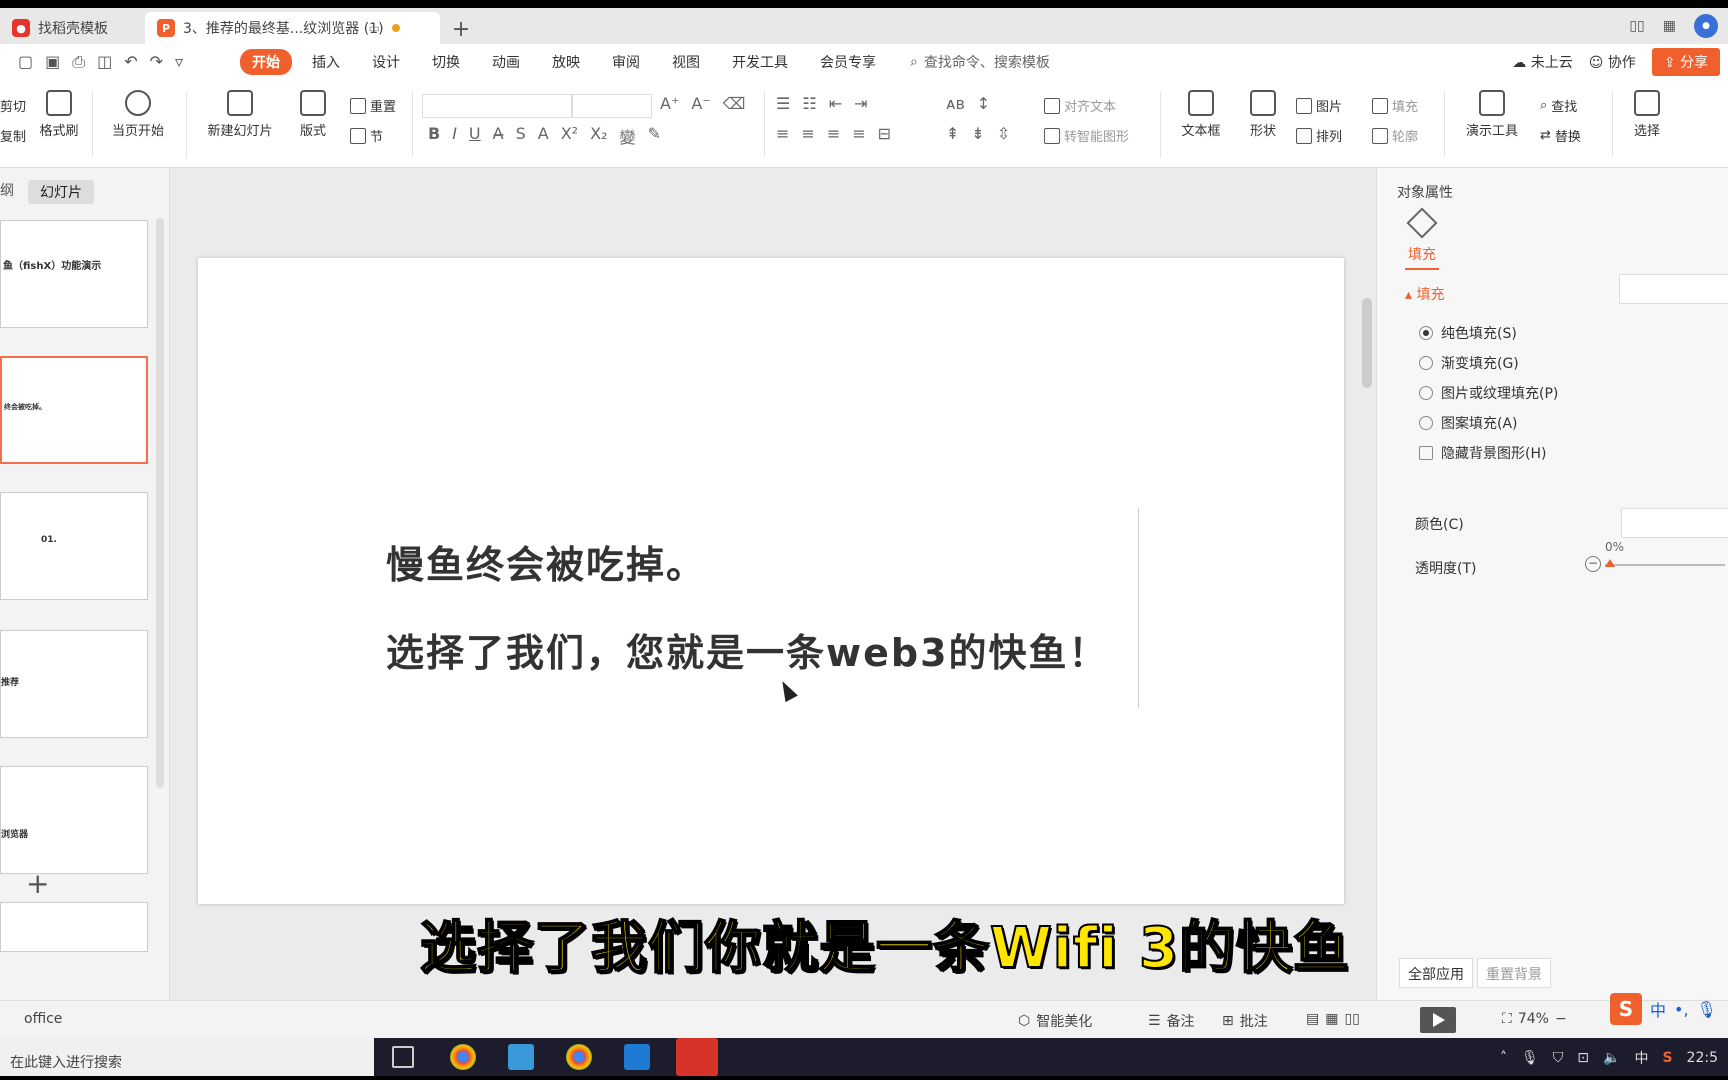 The image size is (1728, 1080). What do you see at coordinates (1626, 1009) in the screenshot?
I see `sogou-logo-icon: S` at bounding box center [1626, 1009].